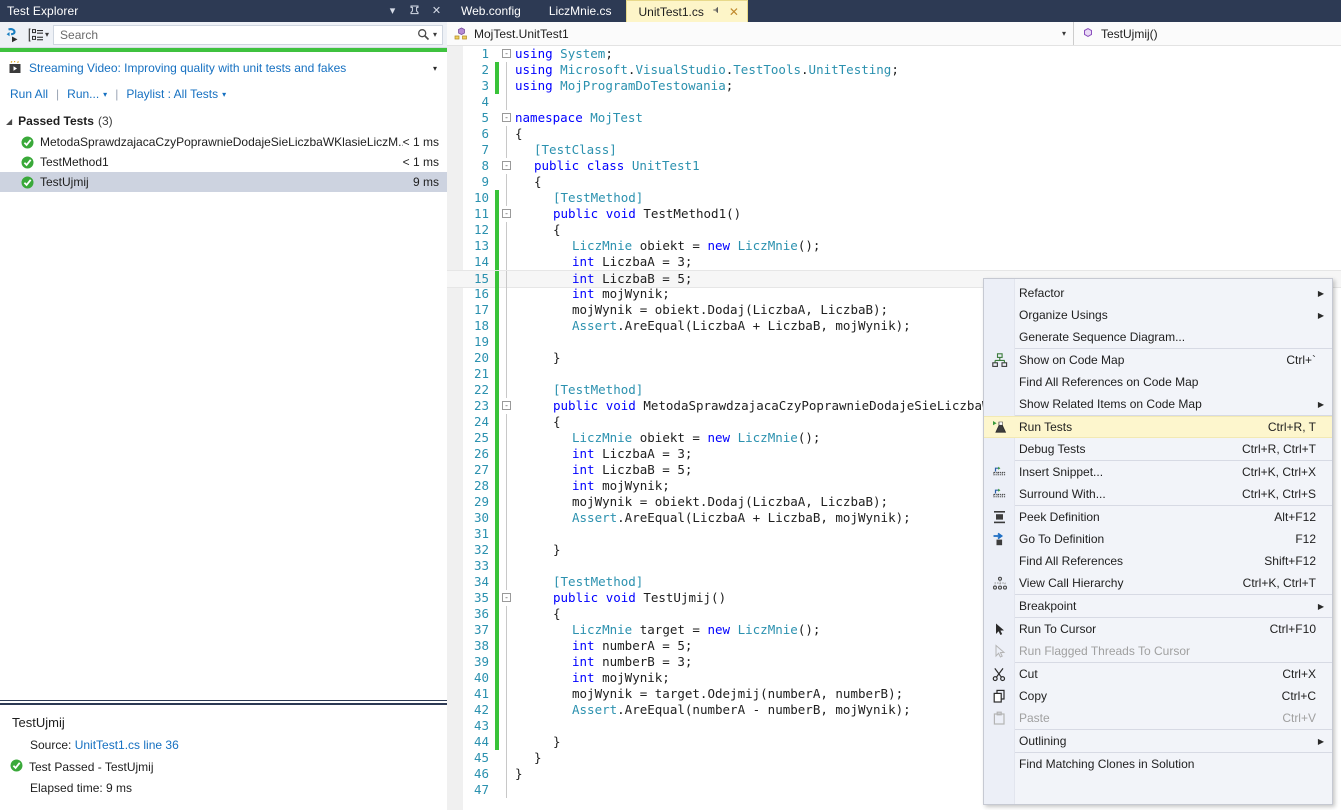  I want to click on line-number: 8, so click(485, 165).